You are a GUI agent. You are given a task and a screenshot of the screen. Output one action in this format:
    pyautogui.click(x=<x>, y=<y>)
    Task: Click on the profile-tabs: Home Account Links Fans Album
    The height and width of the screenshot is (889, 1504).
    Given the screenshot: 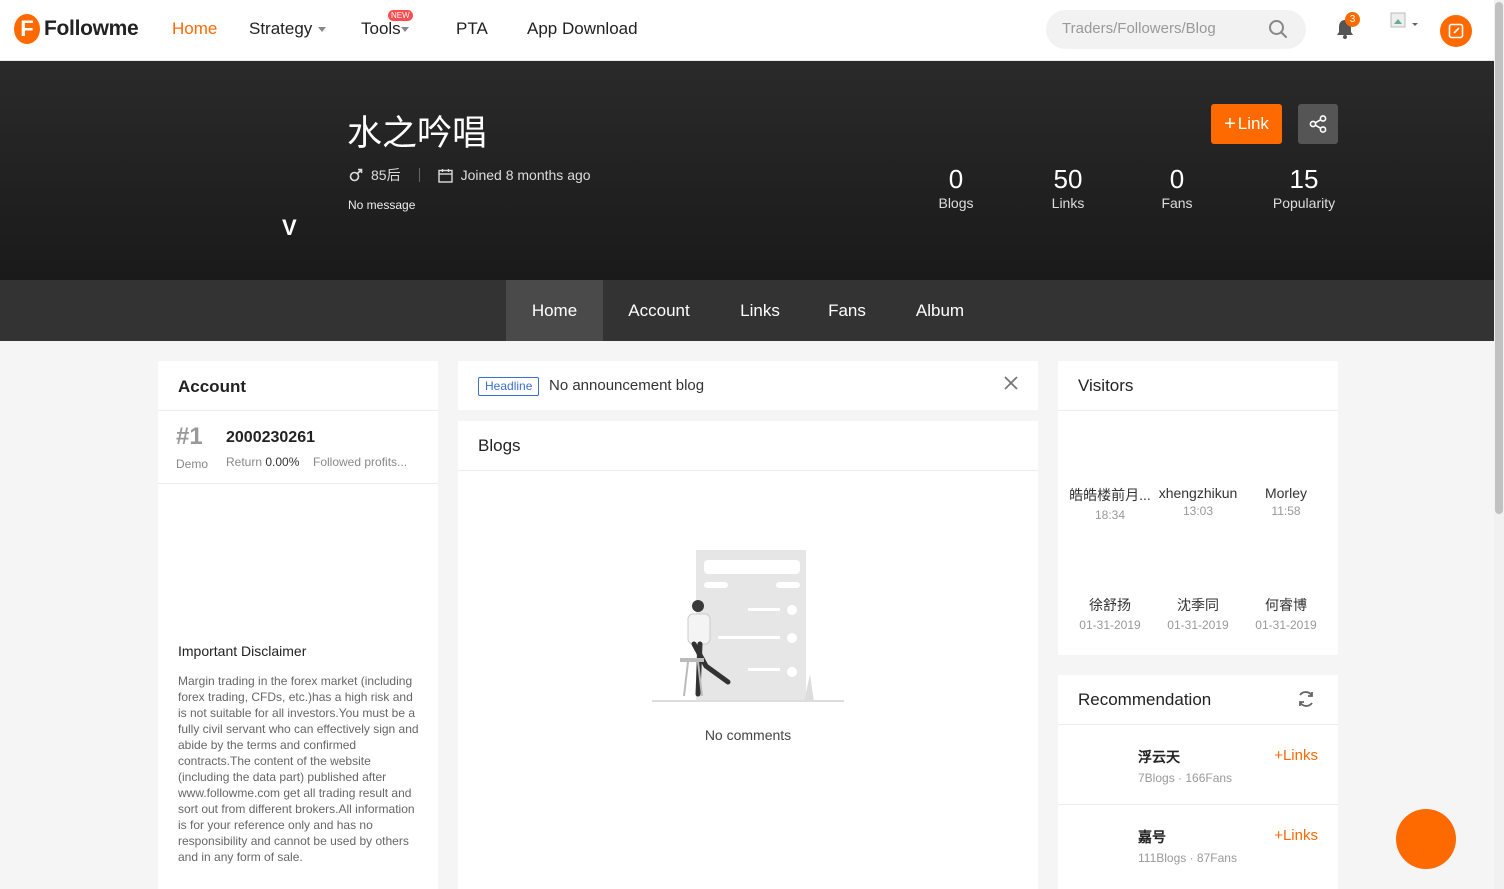 What is the action you would take?
    pyautogui.click(x=747, y=310)
    